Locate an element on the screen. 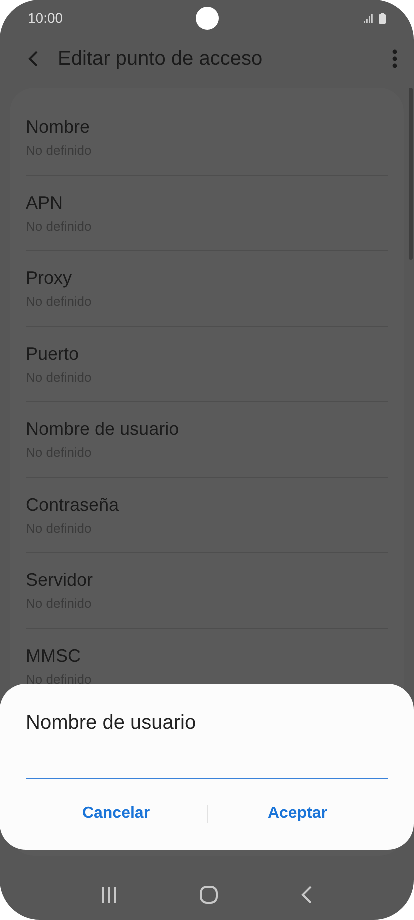  signal-icon is located at coordinates (368, 18).